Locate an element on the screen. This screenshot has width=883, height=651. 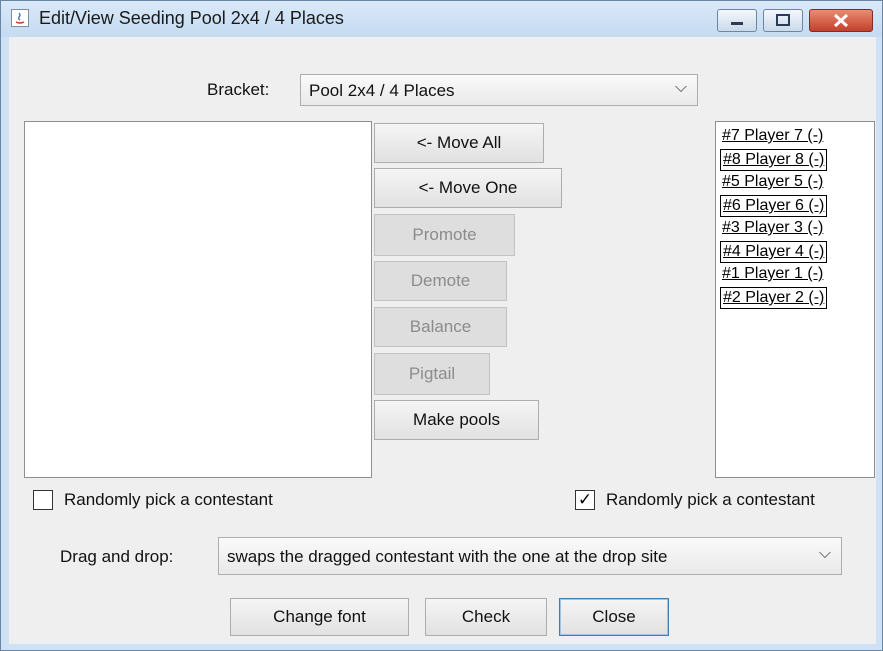
move-one-button: <- Move One is located at coordinates (468, 188).